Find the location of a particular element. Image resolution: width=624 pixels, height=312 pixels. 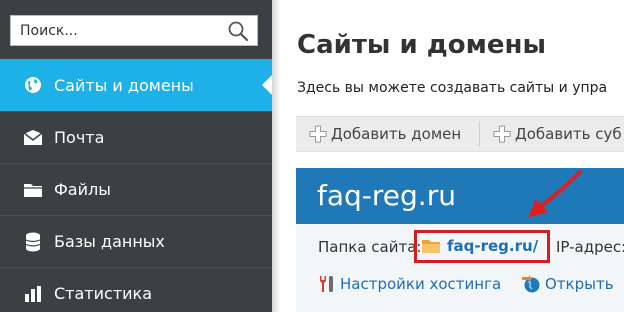

domain-name: faq-reg.ru is located at coordinates (386, 195).